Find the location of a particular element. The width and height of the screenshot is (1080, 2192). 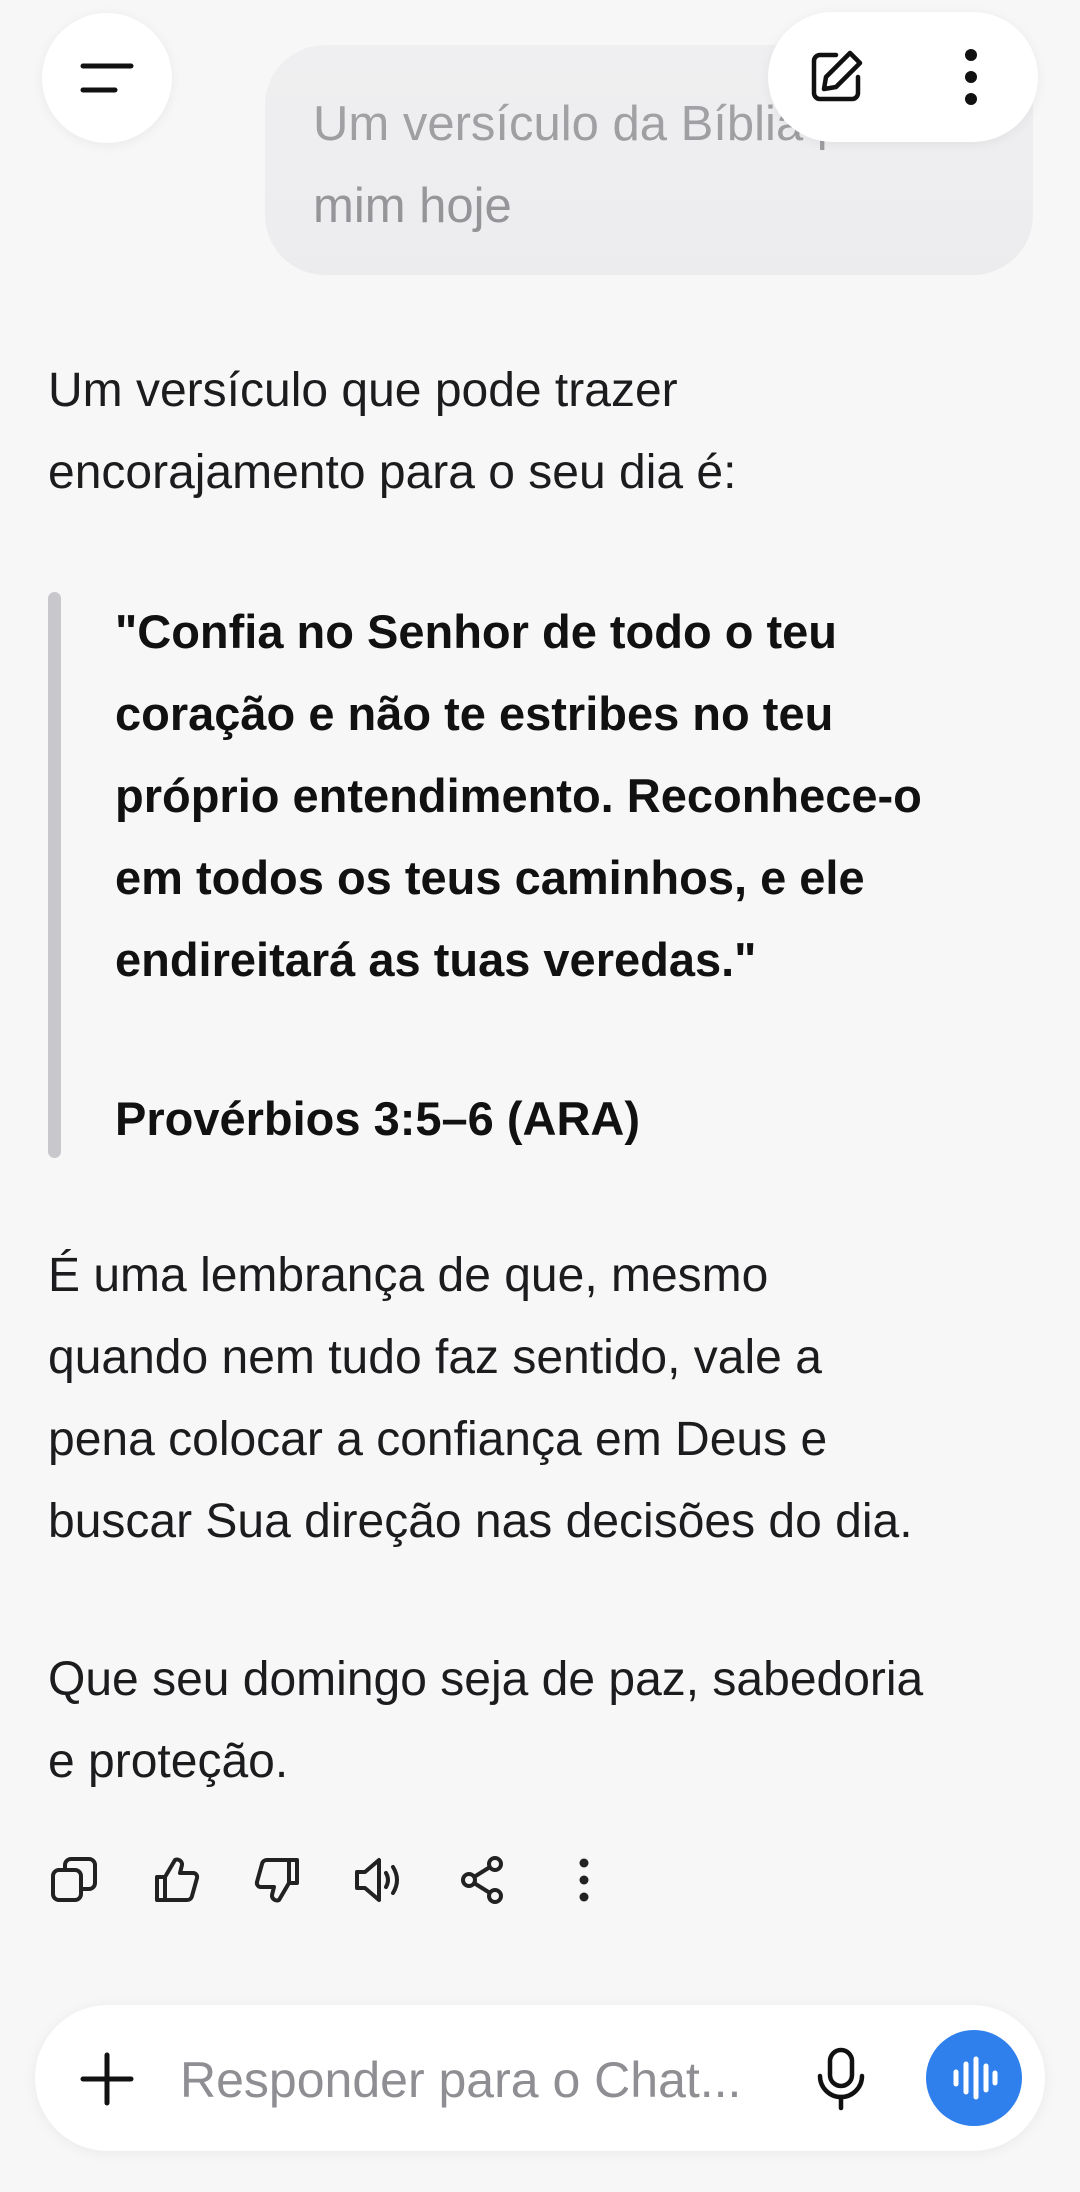

microphone-button is located at coordinates (841, 2079).